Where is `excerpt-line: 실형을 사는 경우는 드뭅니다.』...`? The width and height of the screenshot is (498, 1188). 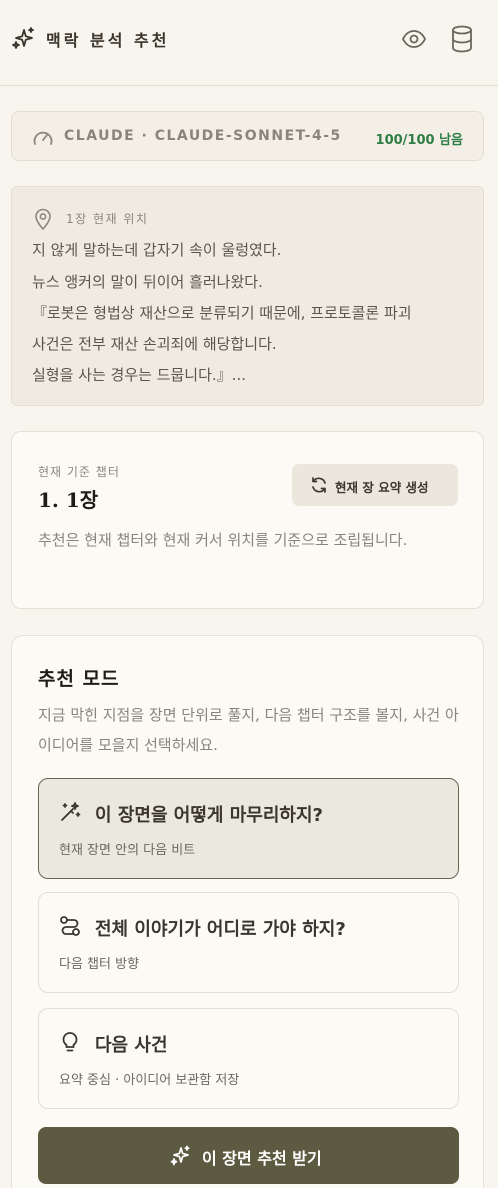
excerpt-line: 실형을 사는 경우는 드뭅니다.』... is located at coordinates (139, 375).